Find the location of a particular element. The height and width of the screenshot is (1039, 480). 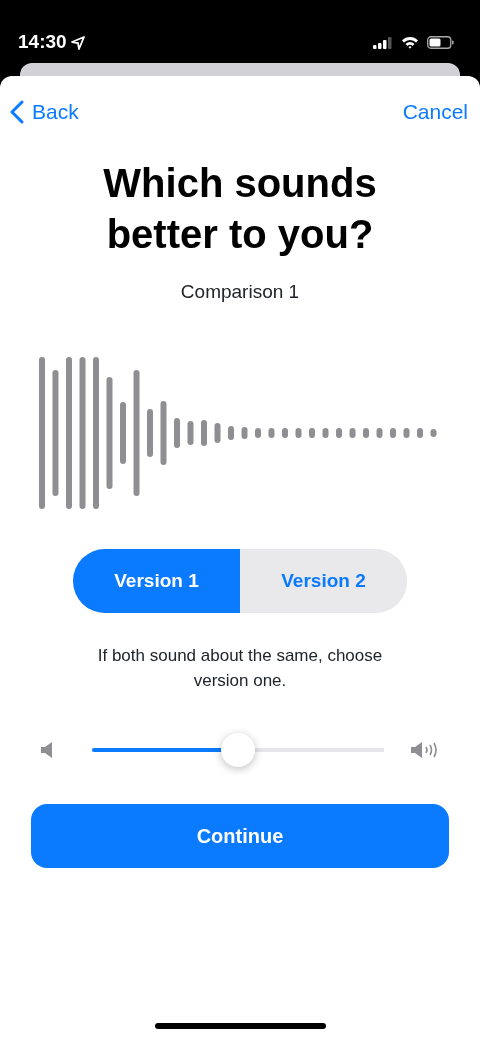

back-button: Back is located at coordinates (44, 112).